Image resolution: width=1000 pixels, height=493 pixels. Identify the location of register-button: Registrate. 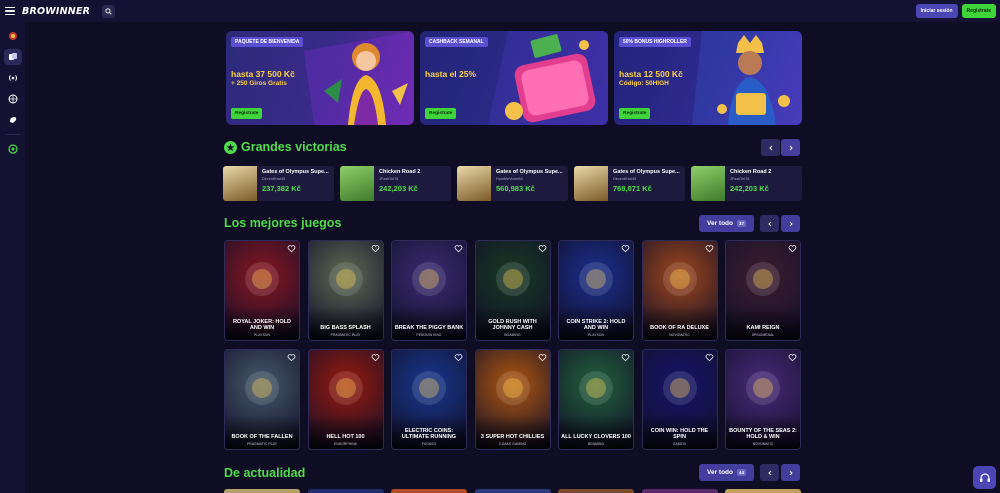
(978, 11).